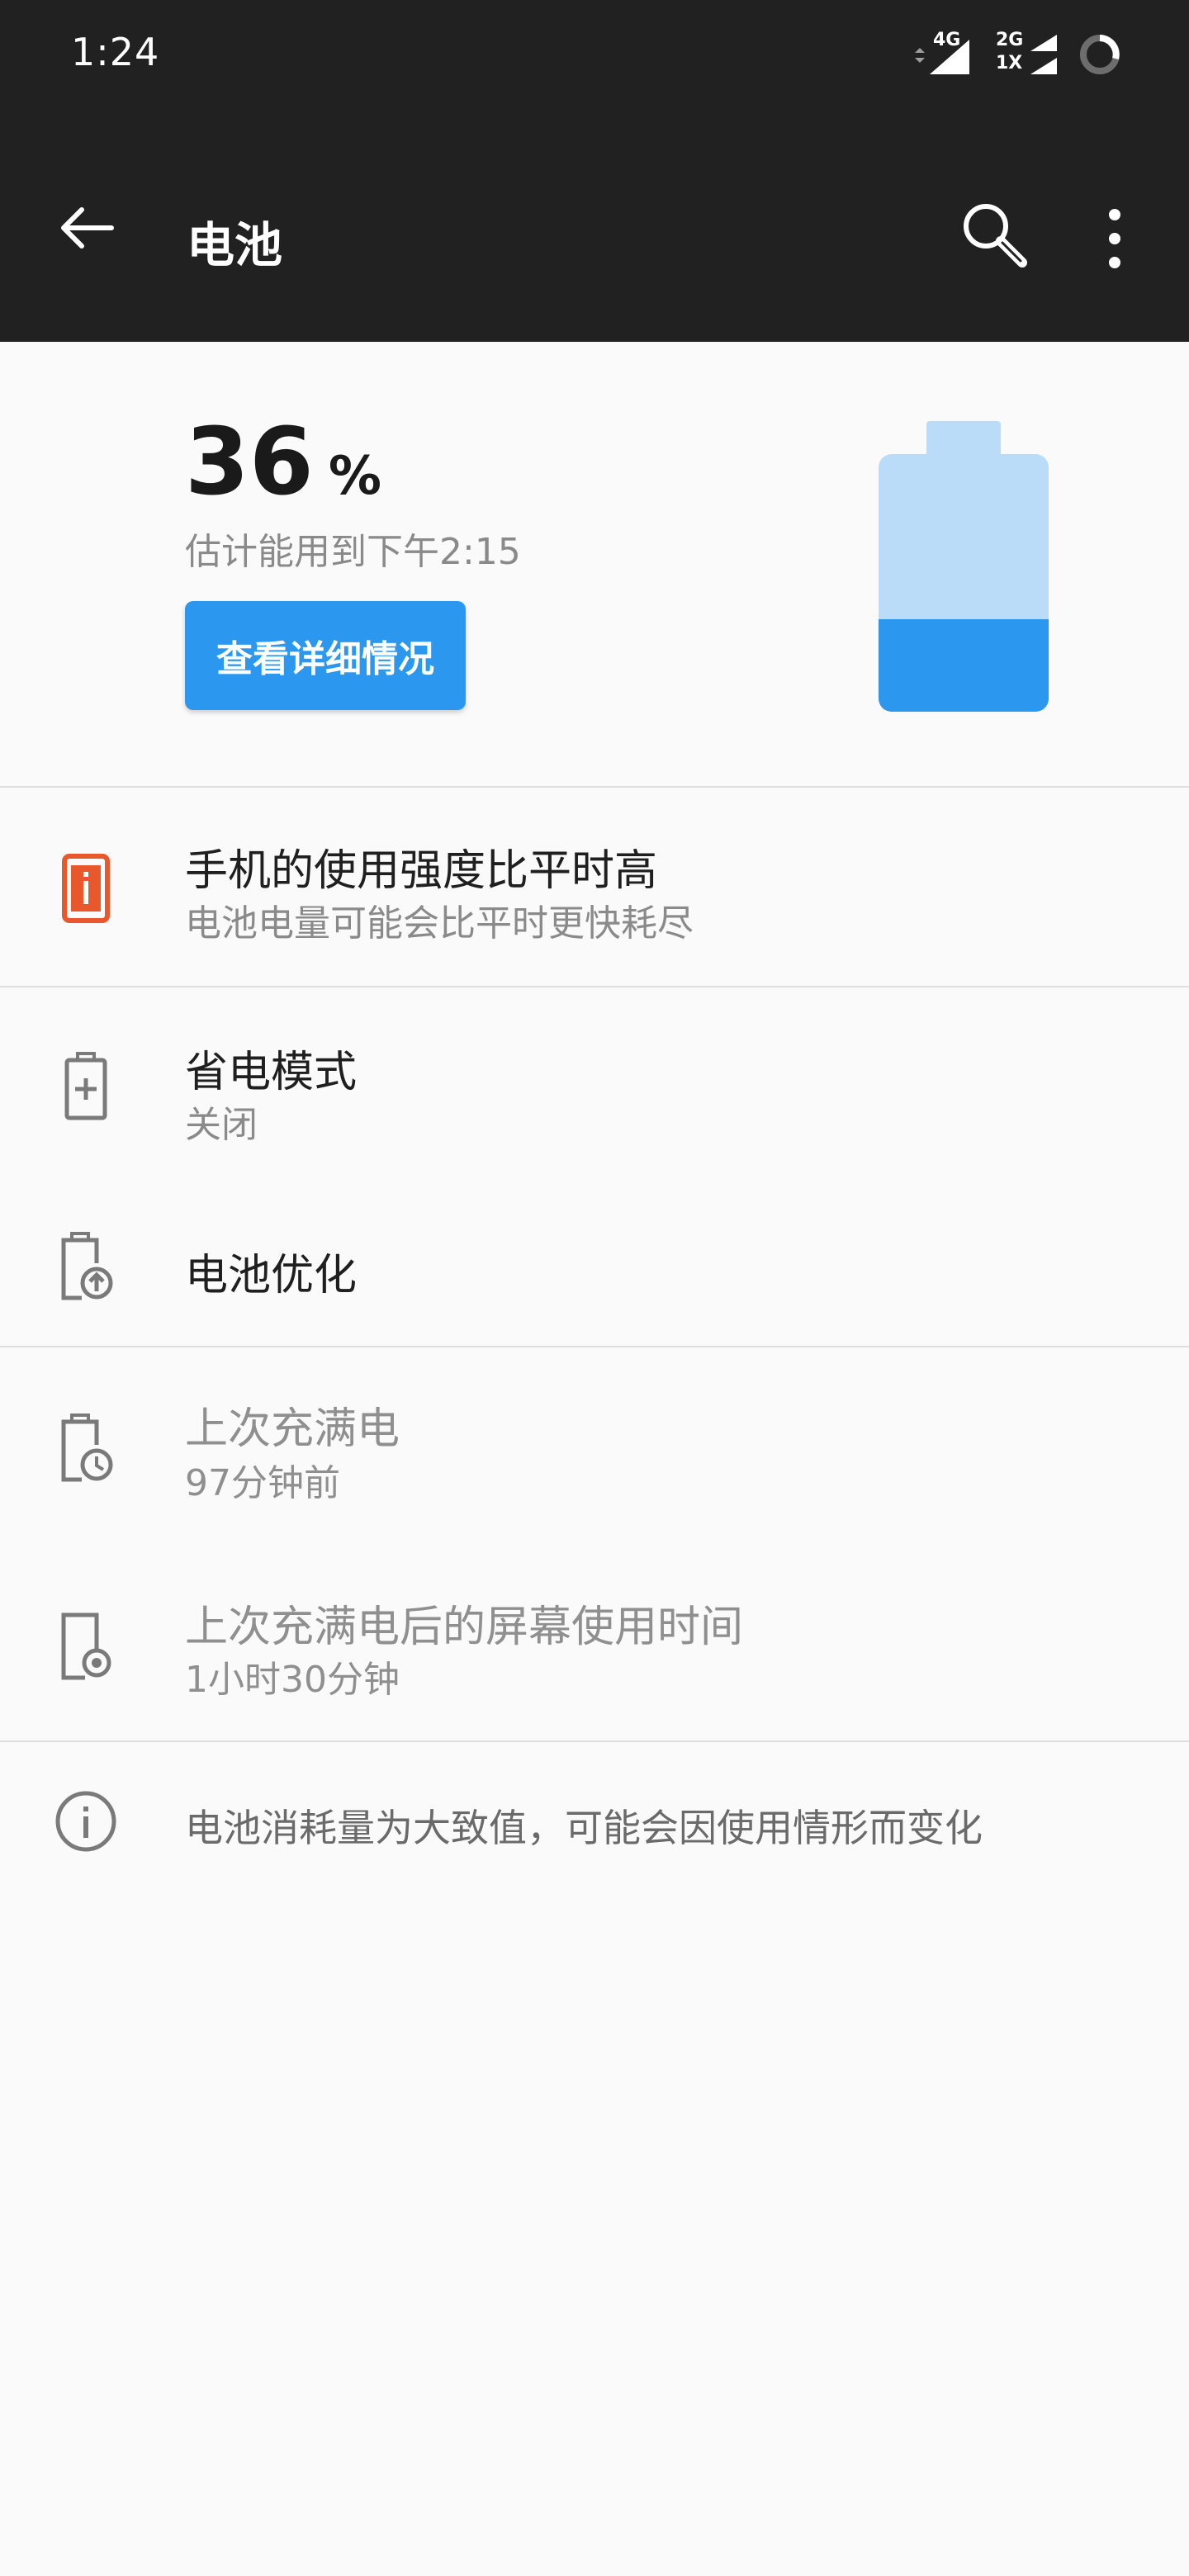  I want to click on row-subtitle: 97分钟前, so click(262, 1483).